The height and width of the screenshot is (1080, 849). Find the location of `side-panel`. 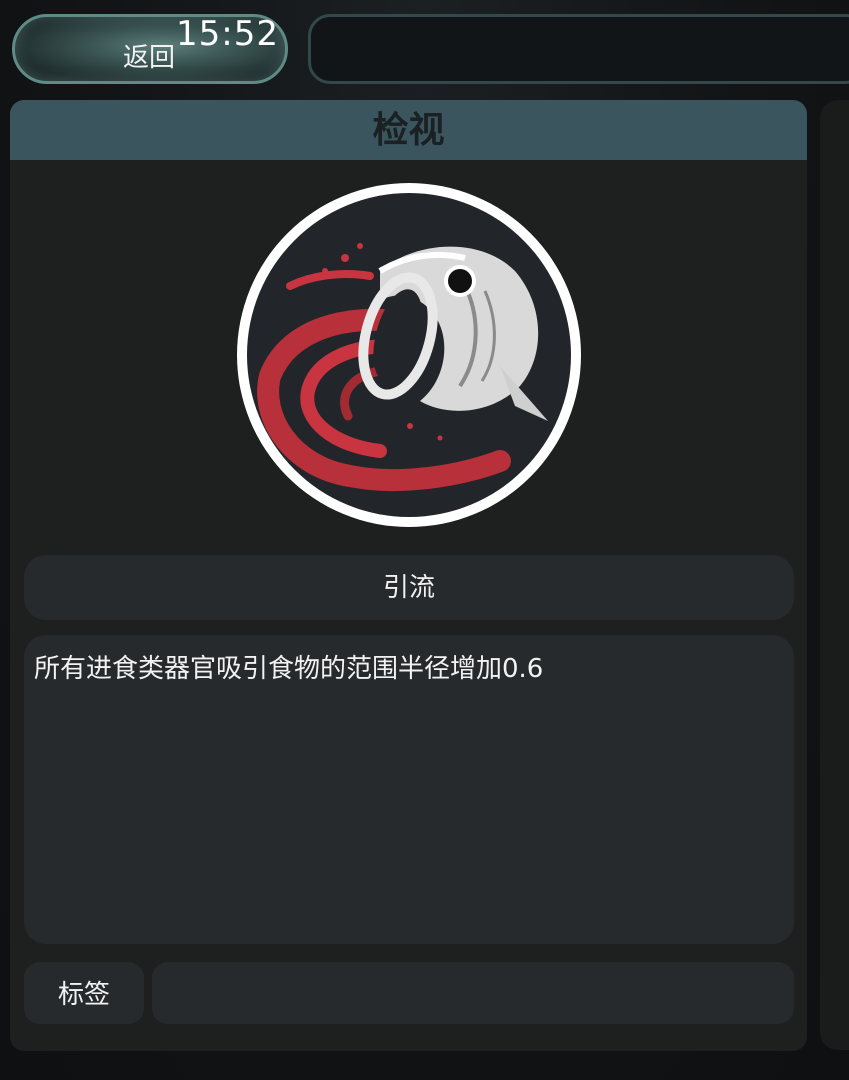

side-panel is located at coordinates (834, 575).